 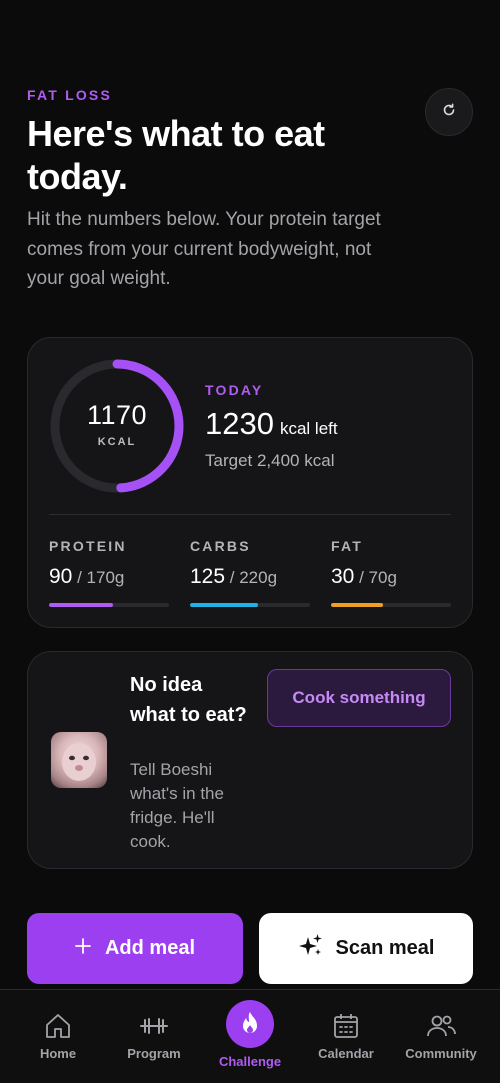 I want to click on macro-fat: FAT 30 / 70g, so click(x=391, y=572).